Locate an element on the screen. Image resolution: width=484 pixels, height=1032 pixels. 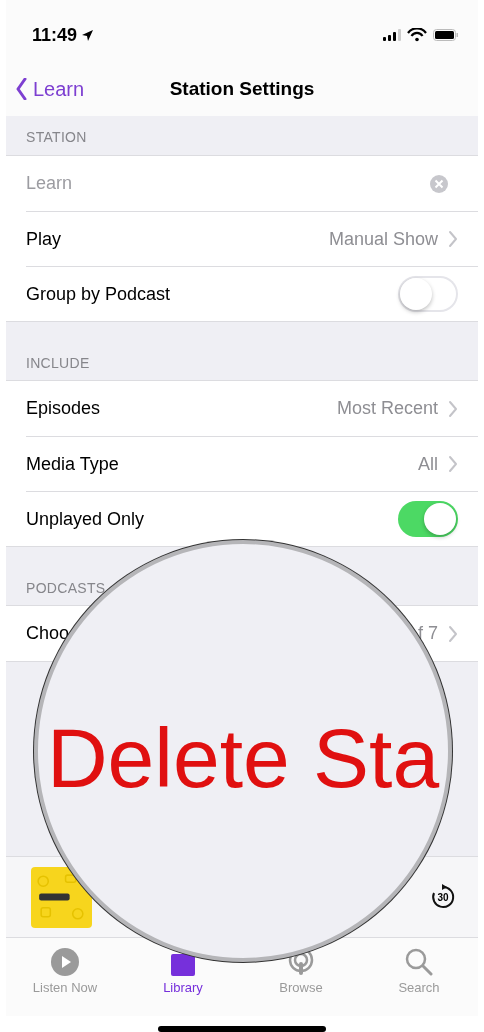
circular-arrow-icon is located at coordinates (443, 897).